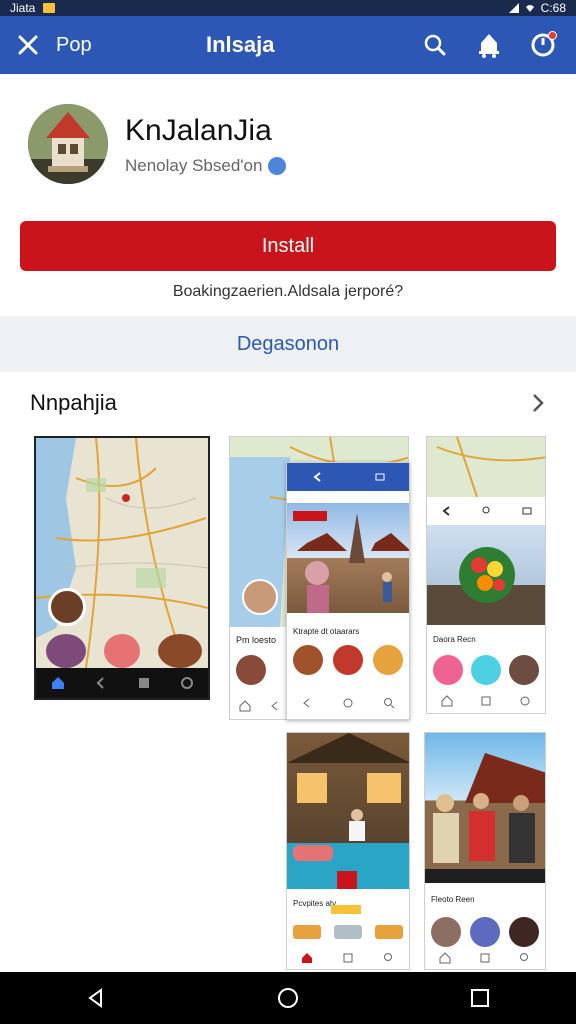 This screenshot has width=576, height=1024. Describe the element at coordinates (73, 402) in the screenshot. I see `screenshots-title: Nnpahjia` at that location.